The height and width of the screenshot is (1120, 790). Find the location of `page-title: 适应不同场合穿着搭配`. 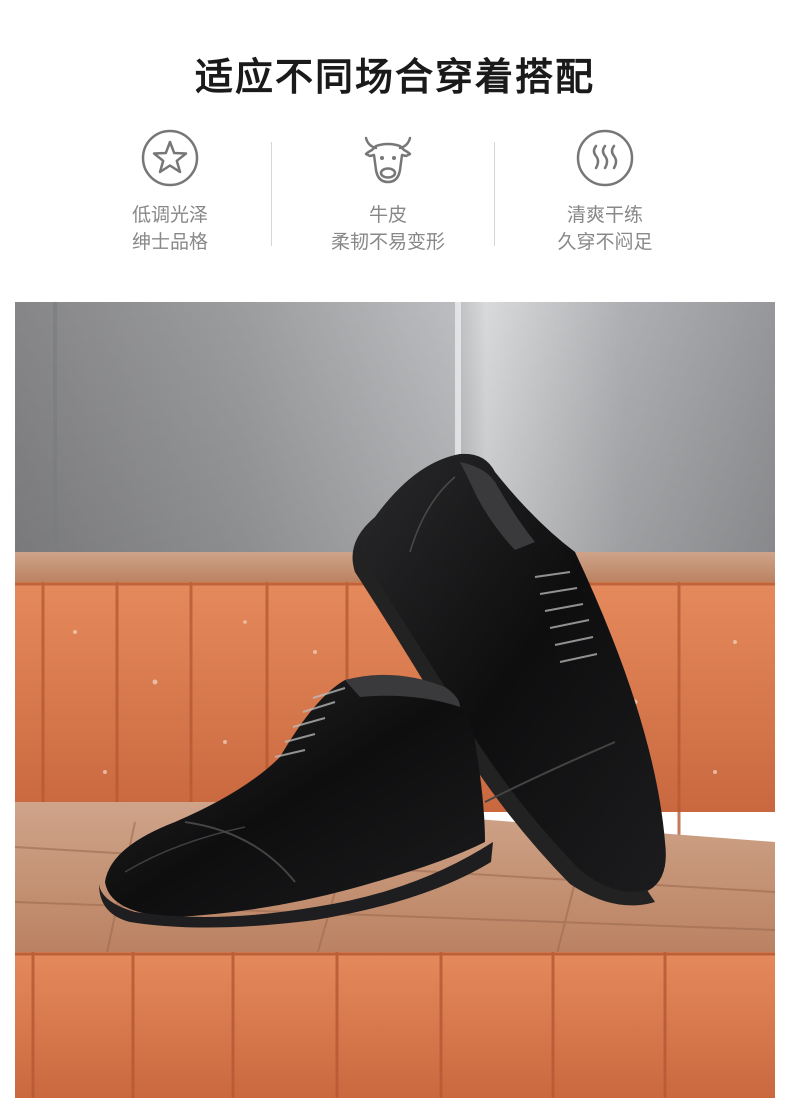

page-title: 适应不同场合穿着搭配 is located at coordinates (394, 77).